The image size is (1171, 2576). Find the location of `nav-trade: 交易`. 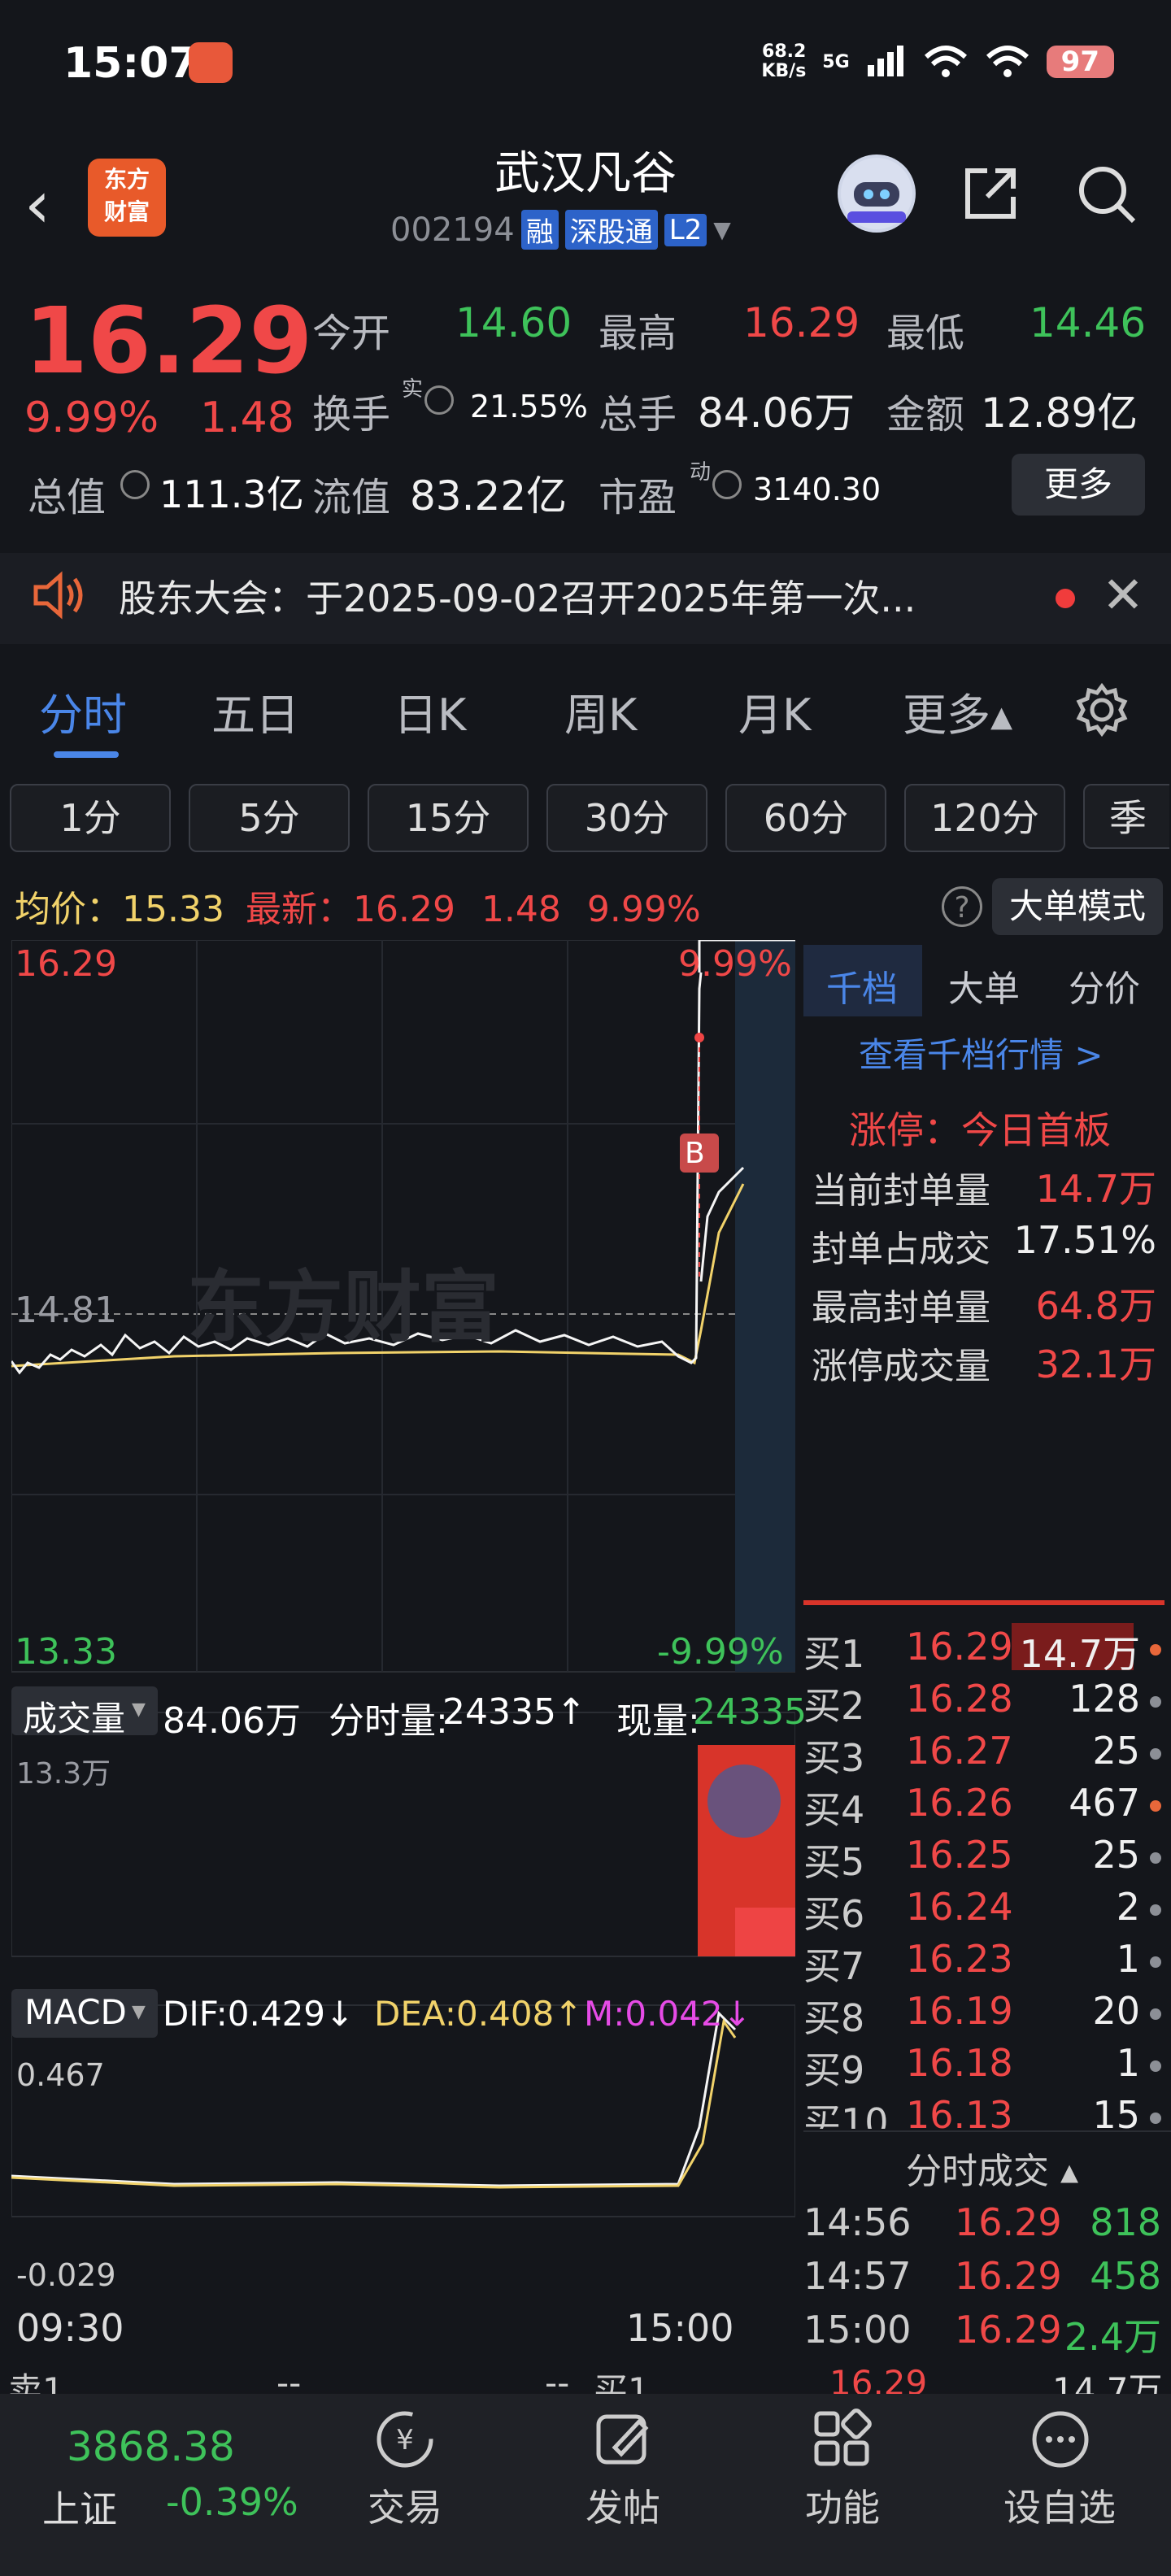

nav-trade: 交易 is located at coordinates (405, 2505).